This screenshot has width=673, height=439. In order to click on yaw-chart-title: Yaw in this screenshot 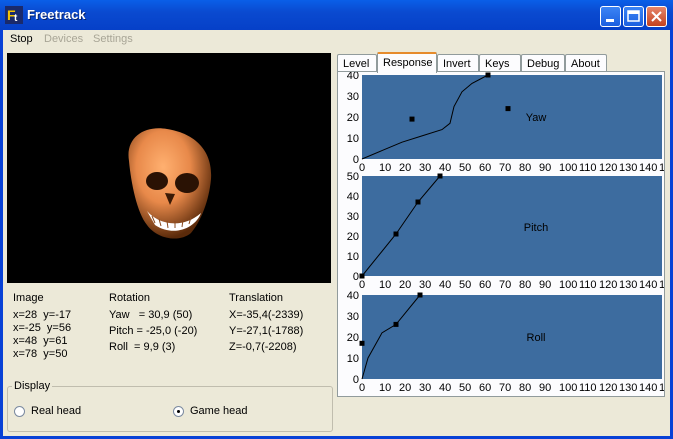, I will do `click(536, 118)`.